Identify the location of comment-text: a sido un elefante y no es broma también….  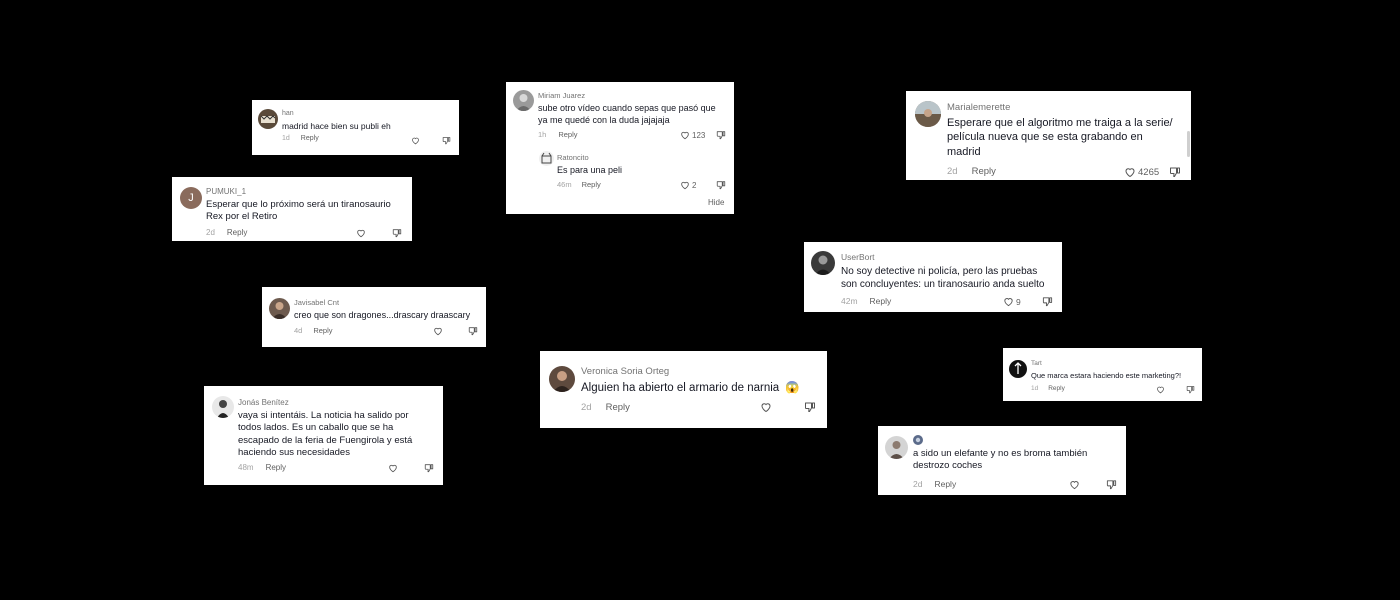
(1000, 460).